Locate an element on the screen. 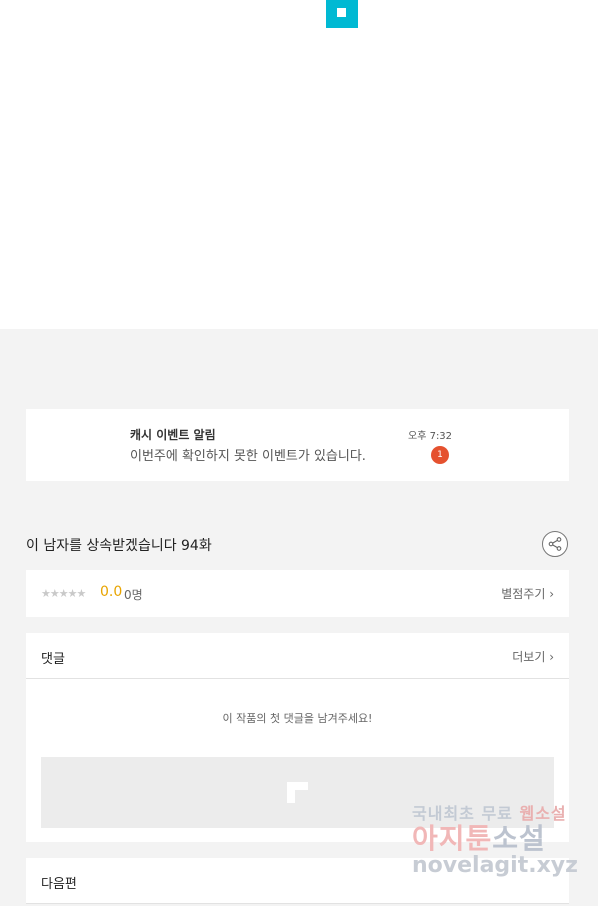  share-button is located at coordinates (555, 544).